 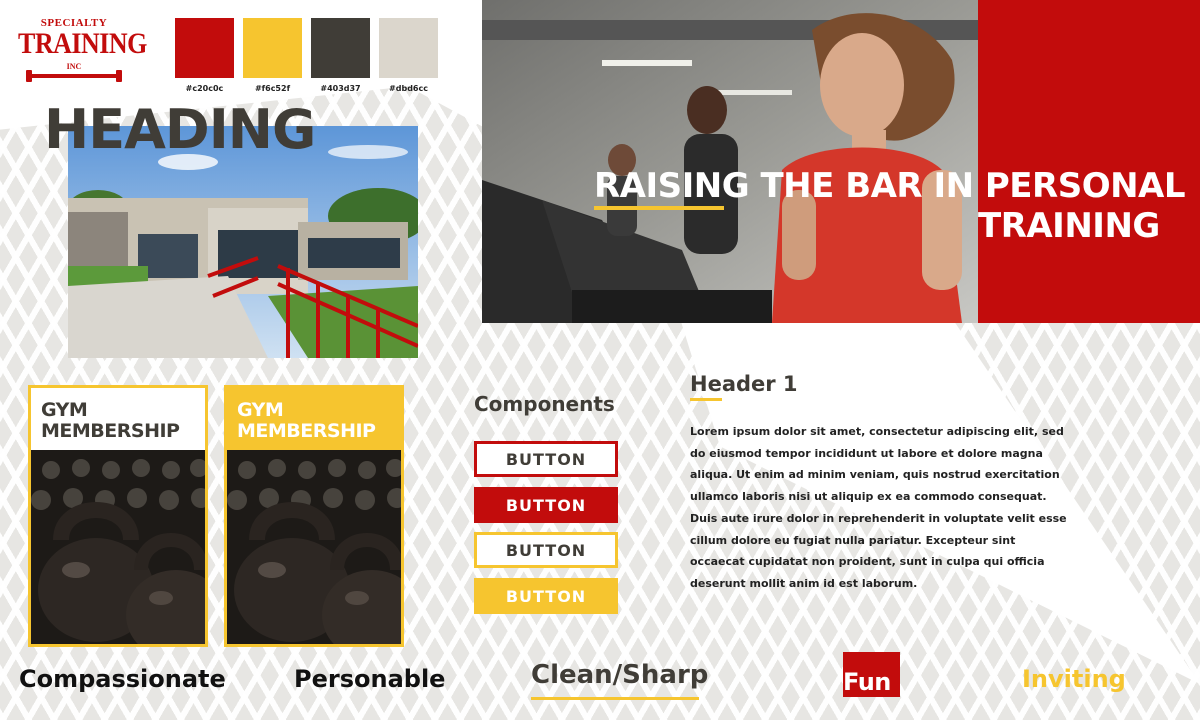 What do you see at coordinates (744, 384) in the screenshot?
I see `header-1: Header 1` at bounding box center [744, 384].